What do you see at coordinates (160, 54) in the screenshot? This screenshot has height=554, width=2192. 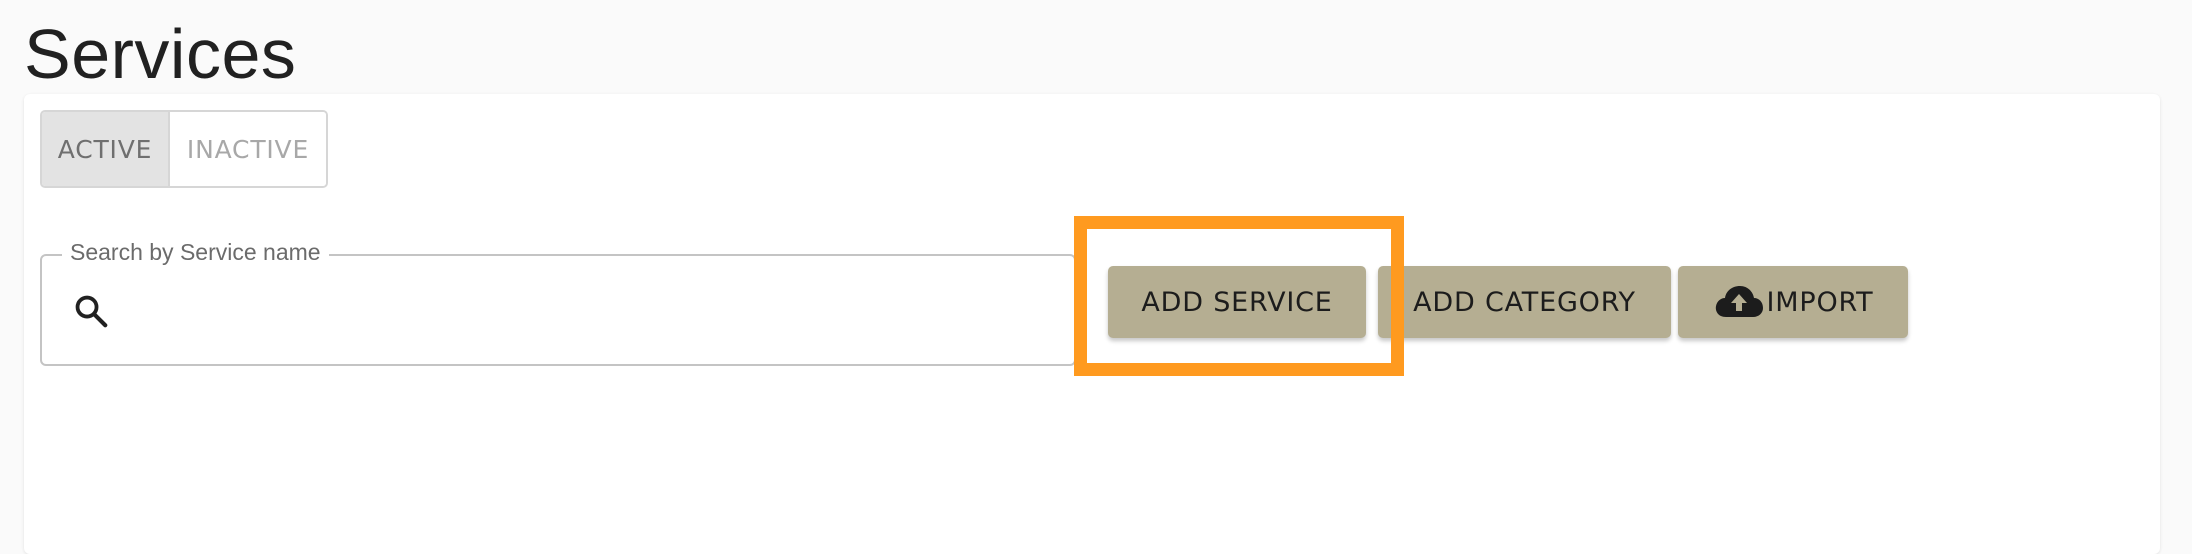 I see `page-title: Services` at bounding box center [160, 54].